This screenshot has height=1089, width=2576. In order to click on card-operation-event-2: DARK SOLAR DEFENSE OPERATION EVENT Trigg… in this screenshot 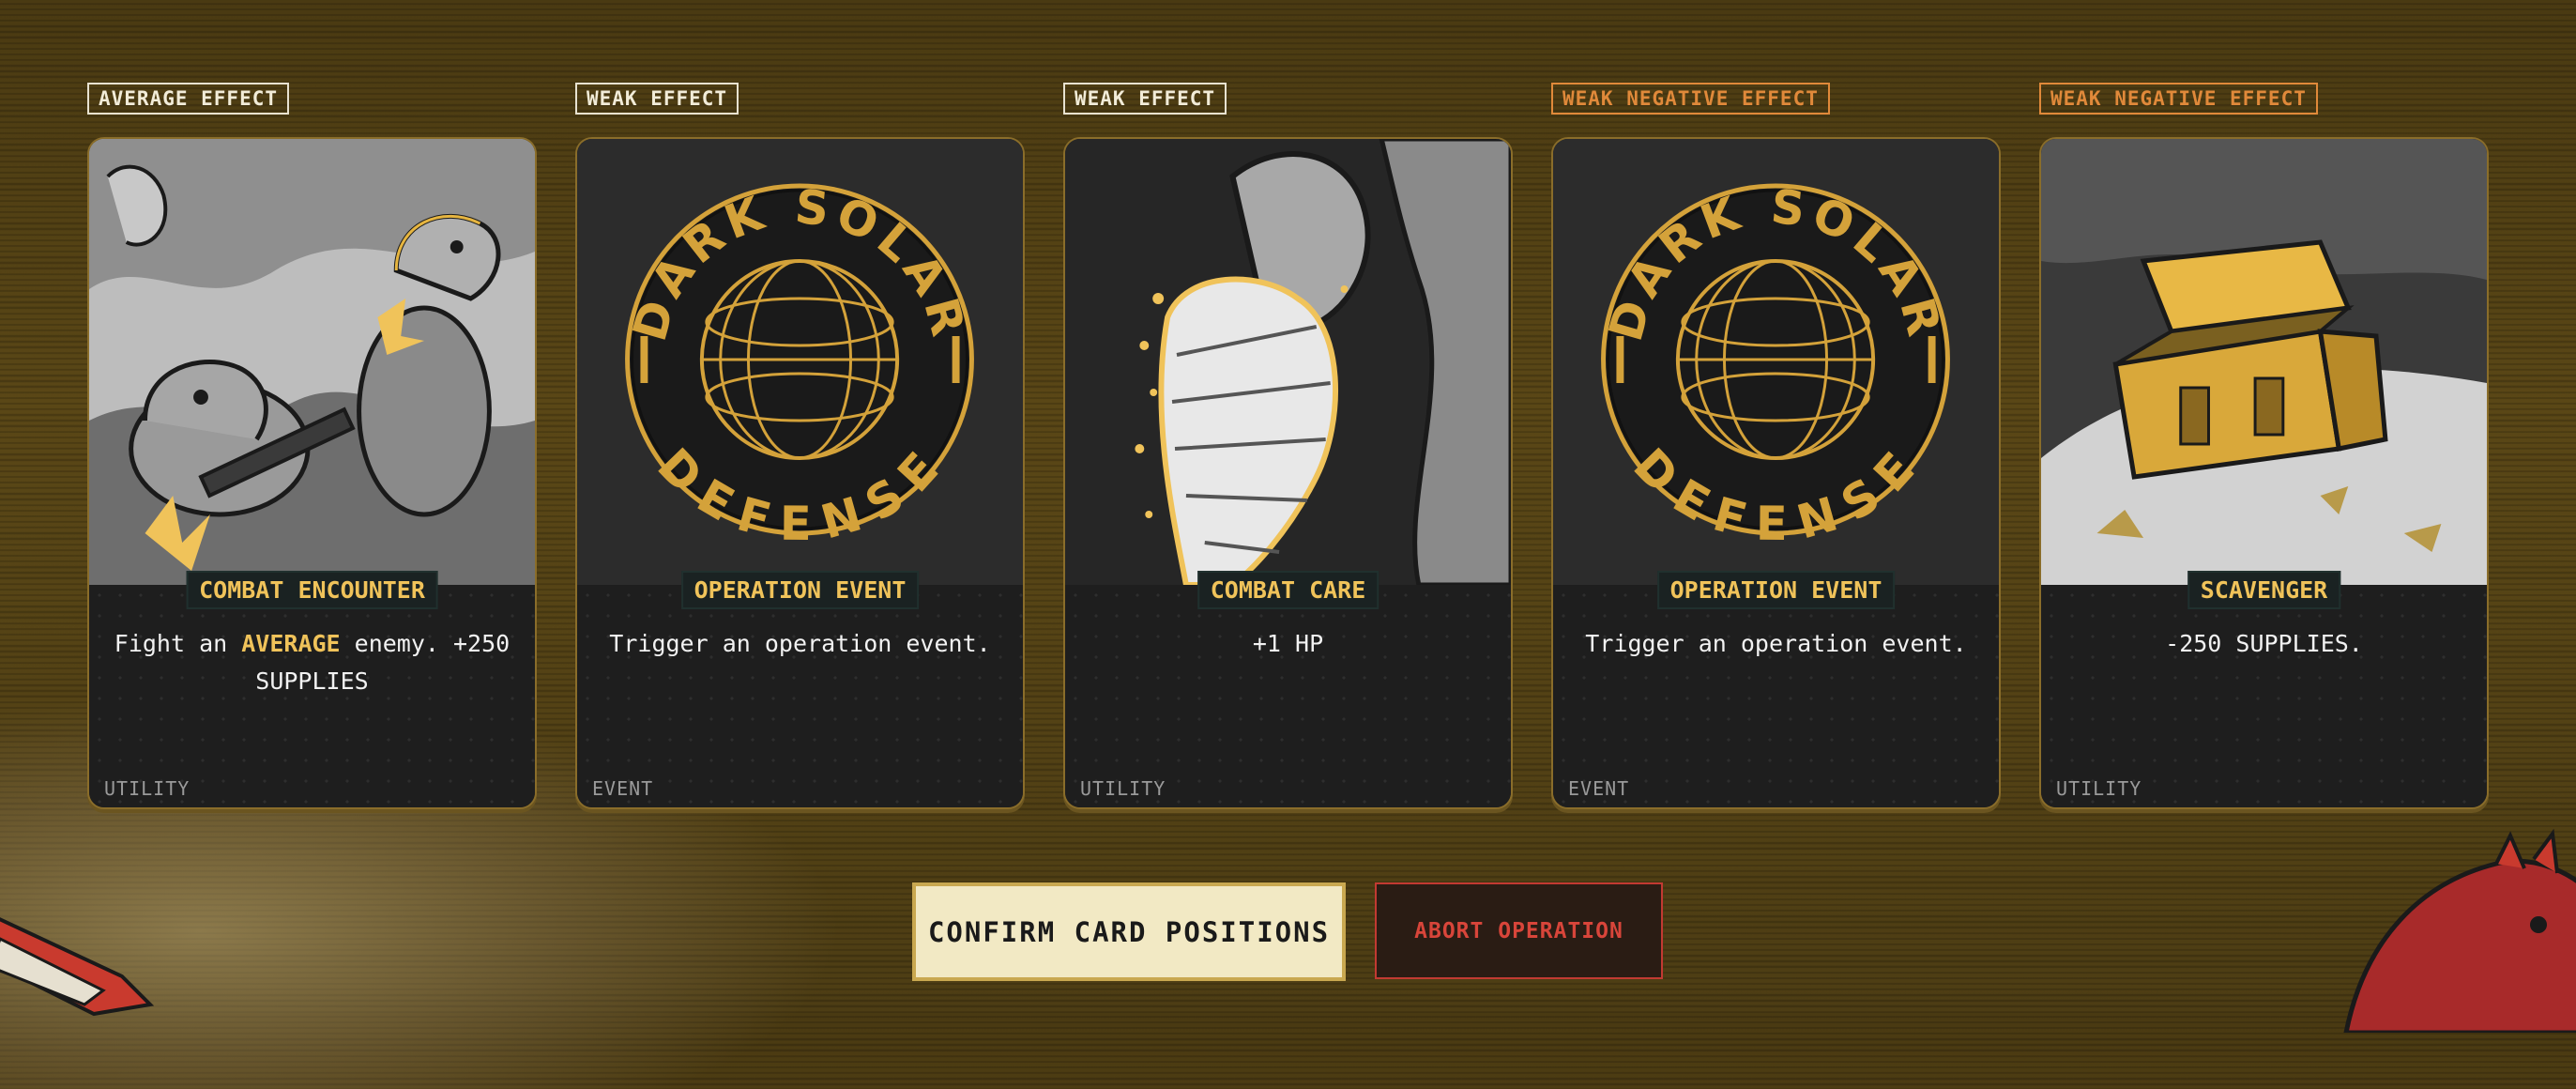, I will do `click(1776, 473)`.